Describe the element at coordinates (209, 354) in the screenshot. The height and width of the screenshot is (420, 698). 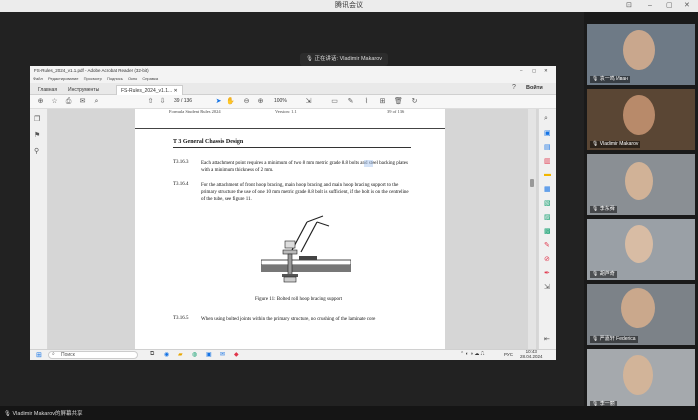
I see `meeting-app-icon: ▣` at that location.